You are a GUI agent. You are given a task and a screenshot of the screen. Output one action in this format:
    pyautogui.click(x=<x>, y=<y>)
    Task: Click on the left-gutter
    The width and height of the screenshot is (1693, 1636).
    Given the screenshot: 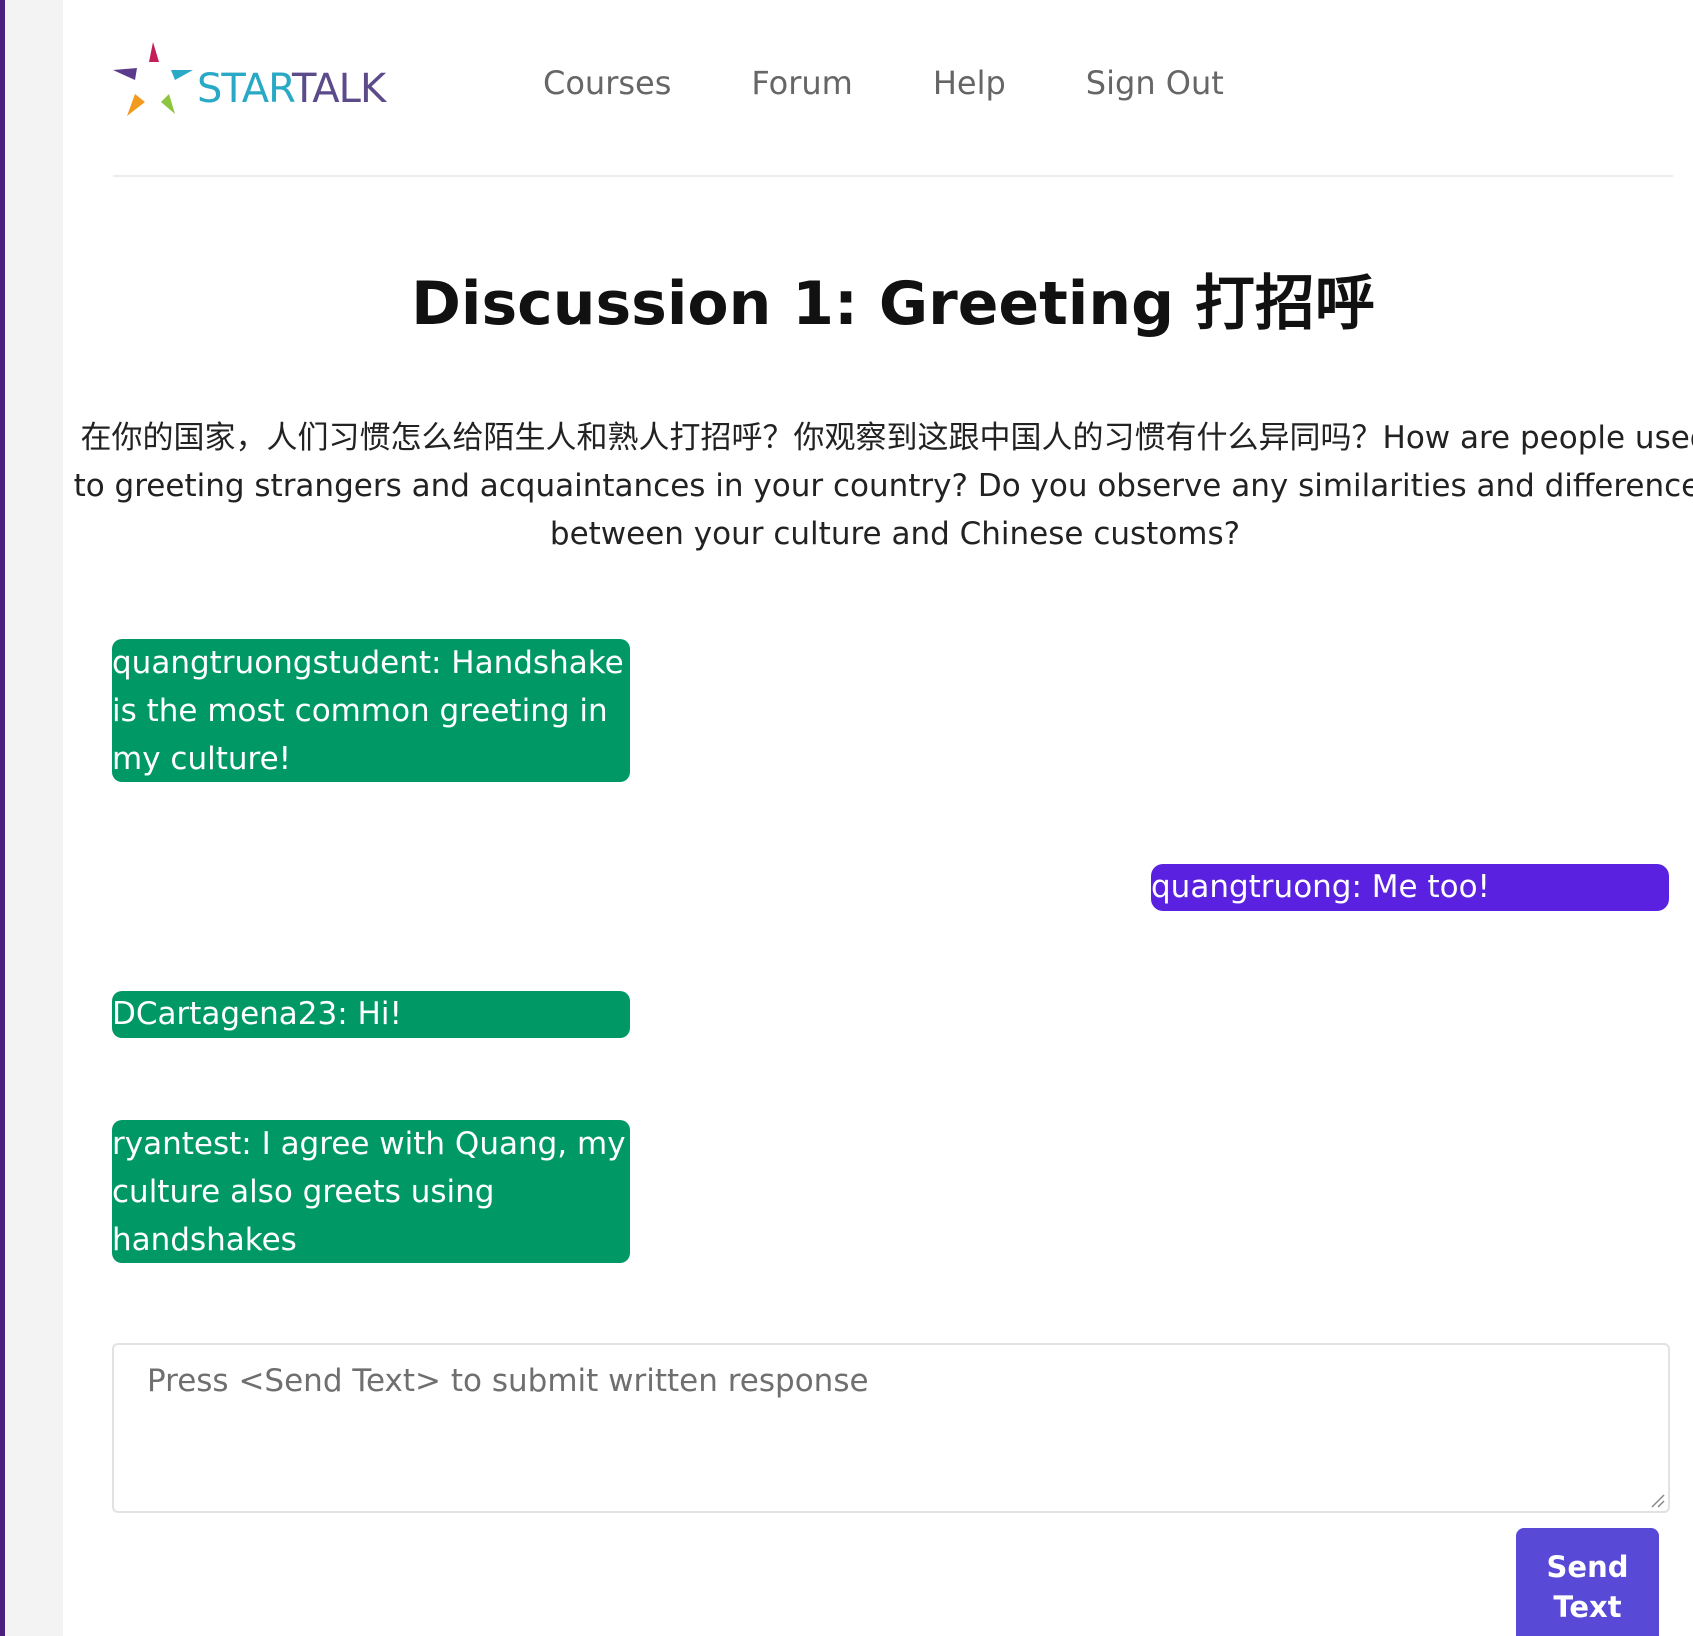 What is the action you would take?
    pyautogui.click(x=34, y=818)
    